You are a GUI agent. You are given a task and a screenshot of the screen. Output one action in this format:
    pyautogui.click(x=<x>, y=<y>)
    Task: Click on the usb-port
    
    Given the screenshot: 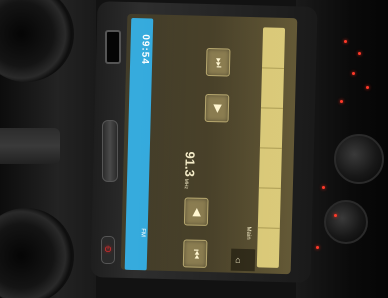 What is the action you would take?
    pyautogui.click(x=113, y=47)
    